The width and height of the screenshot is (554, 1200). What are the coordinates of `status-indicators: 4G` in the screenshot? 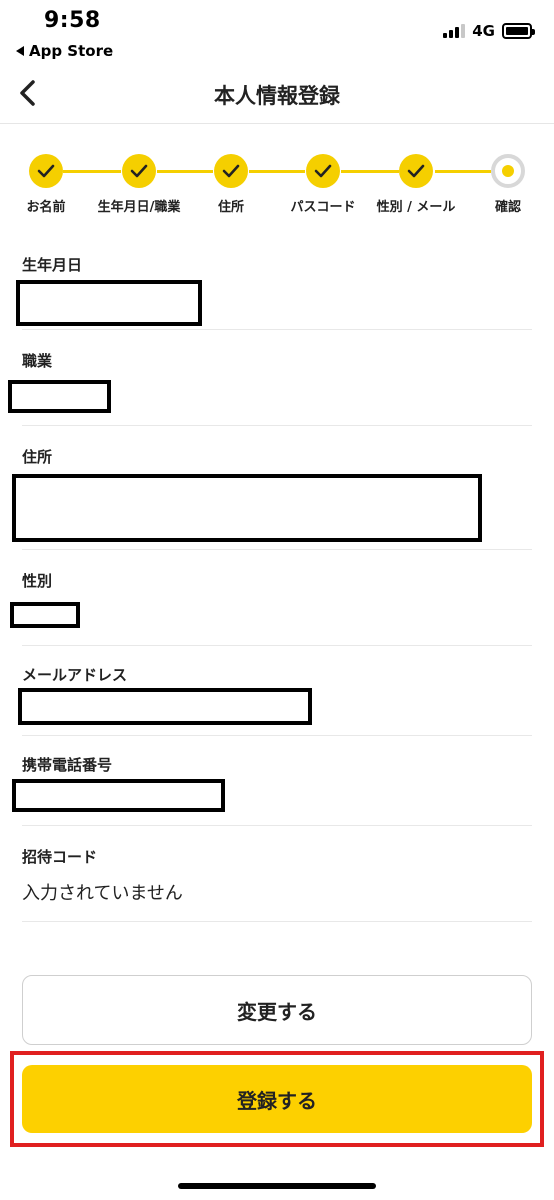 It's located at (489, 31).